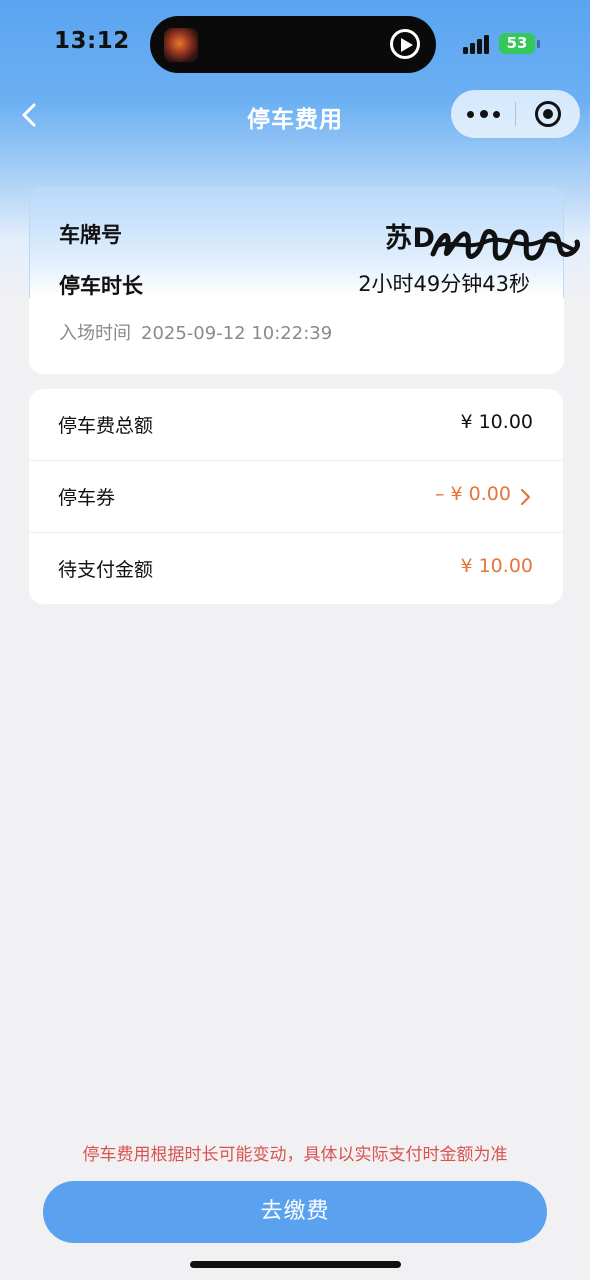 The width and height of the screenshot is (590, 1280). Describe the element at coordinates (295, 1155) in the screenshot. I see `fee-change-notice: 停车费用根据时长可能变动，具体以实际支付时金额为准` at that location.